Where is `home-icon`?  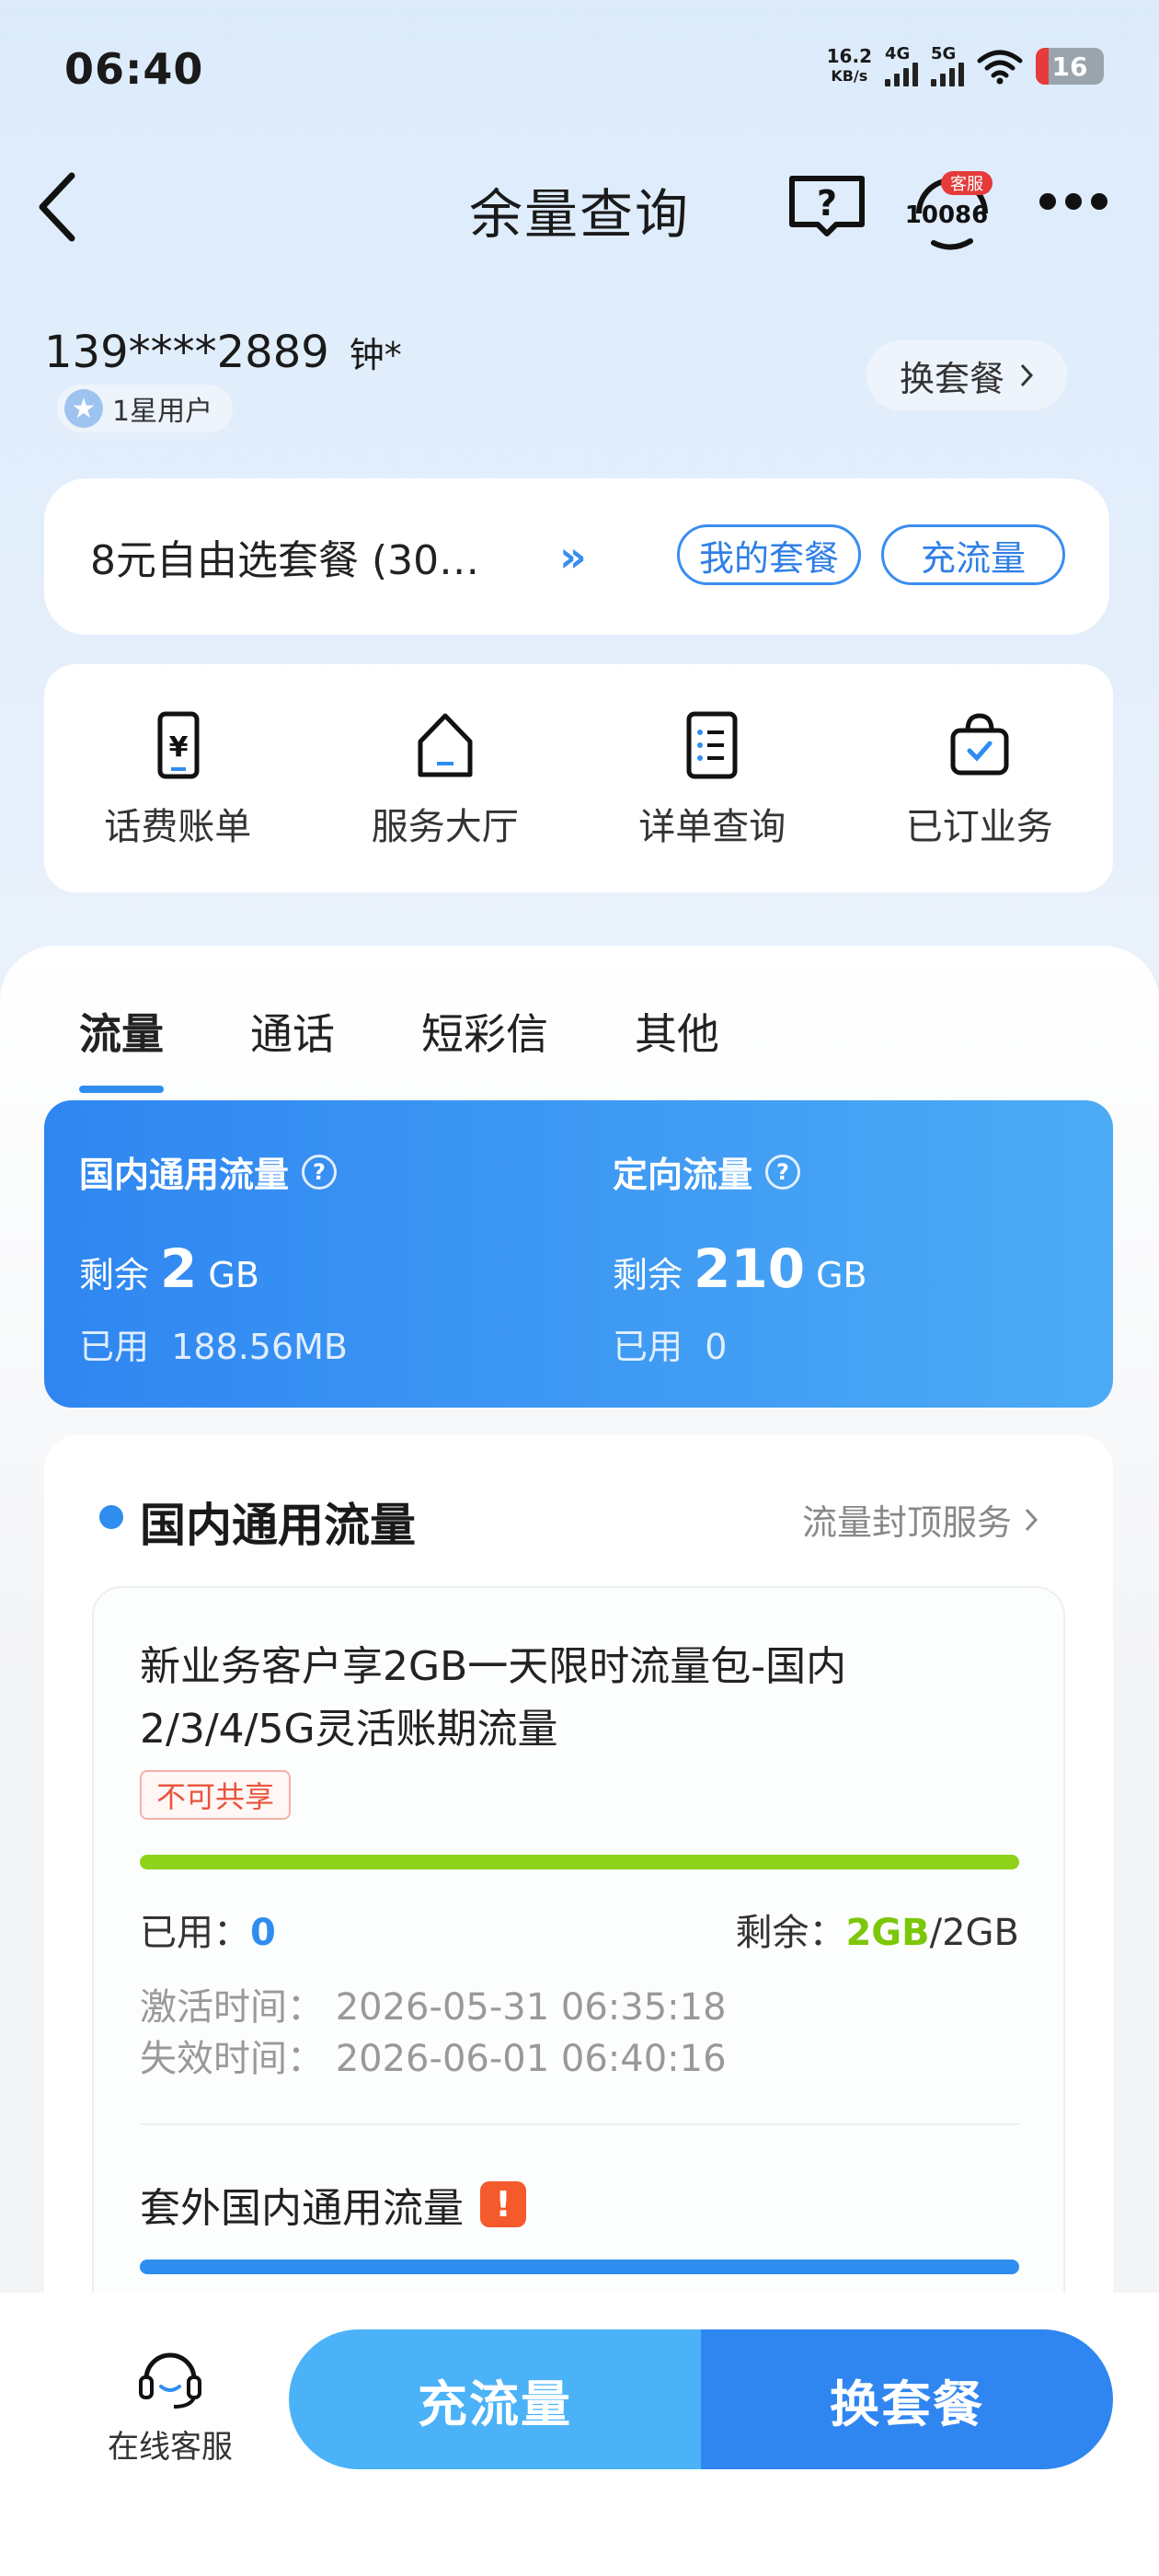
home-icon is located at coordinates (445, 745).